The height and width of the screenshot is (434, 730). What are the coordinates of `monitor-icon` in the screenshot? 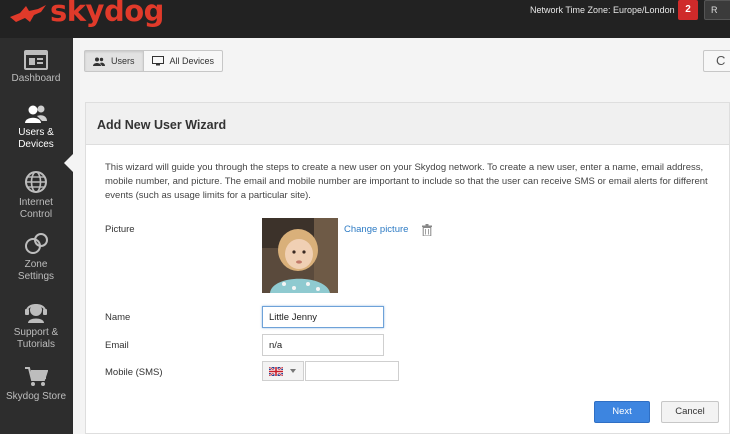 It's located at (157, 61).